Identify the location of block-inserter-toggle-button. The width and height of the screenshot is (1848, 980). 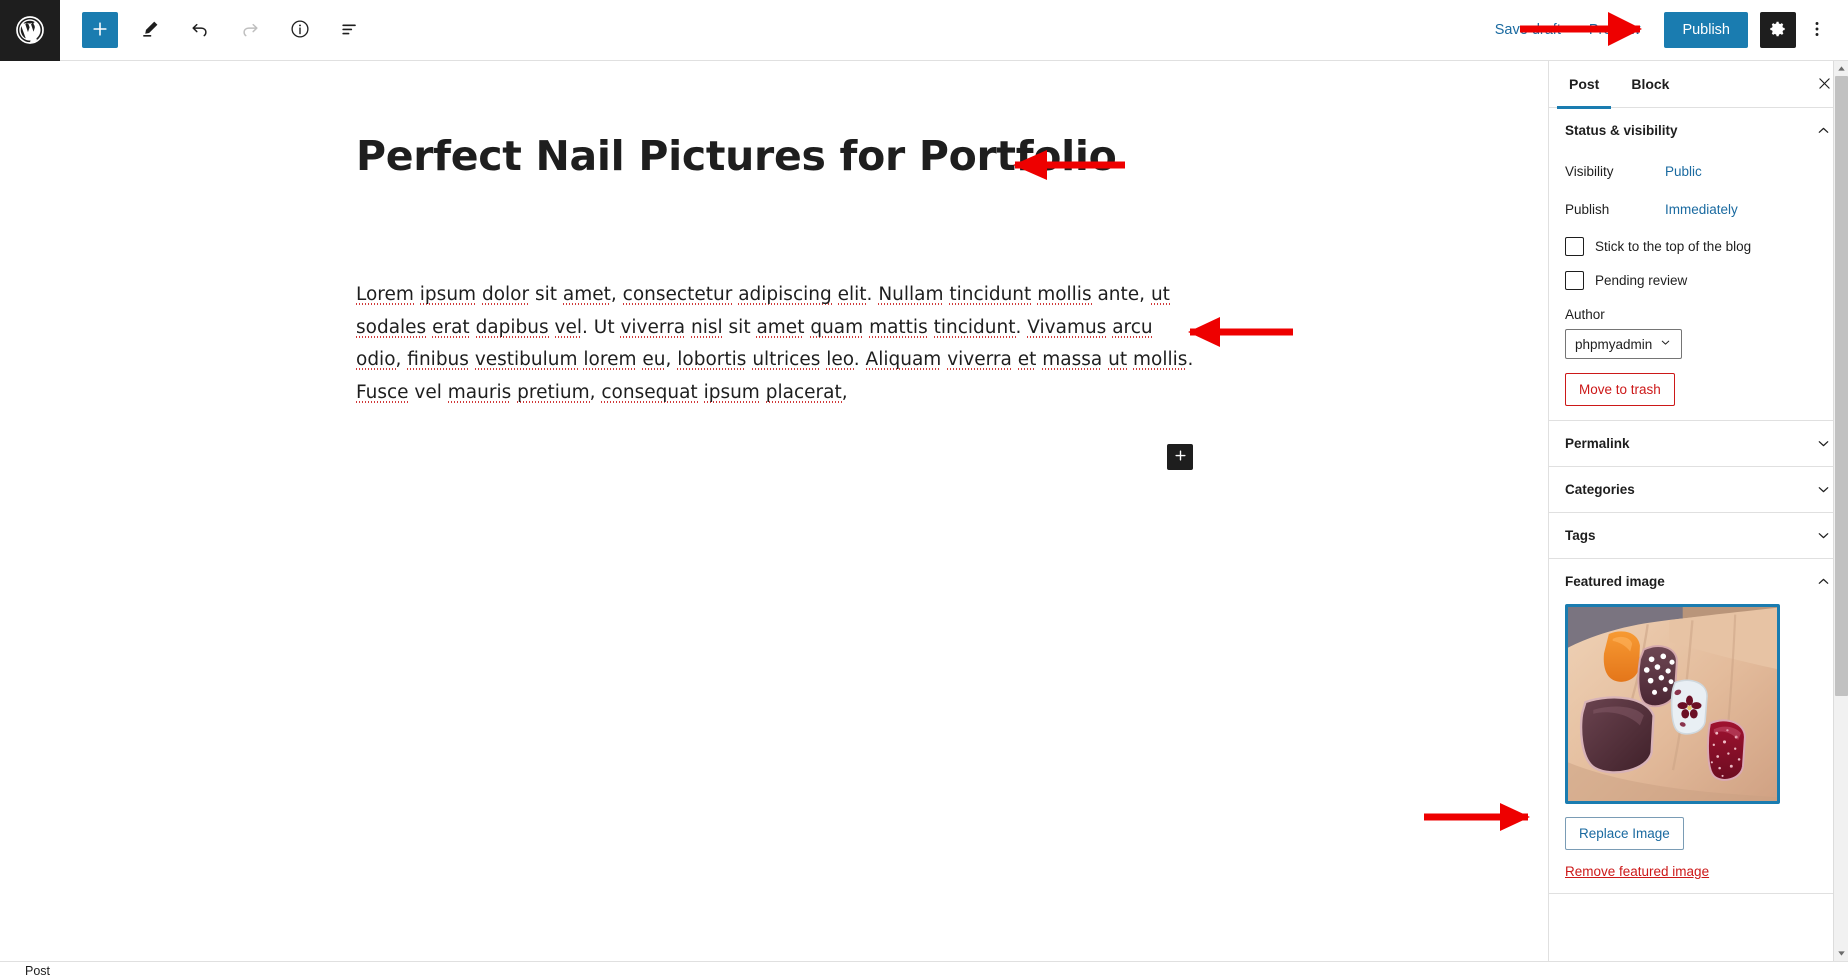
(100, 30).